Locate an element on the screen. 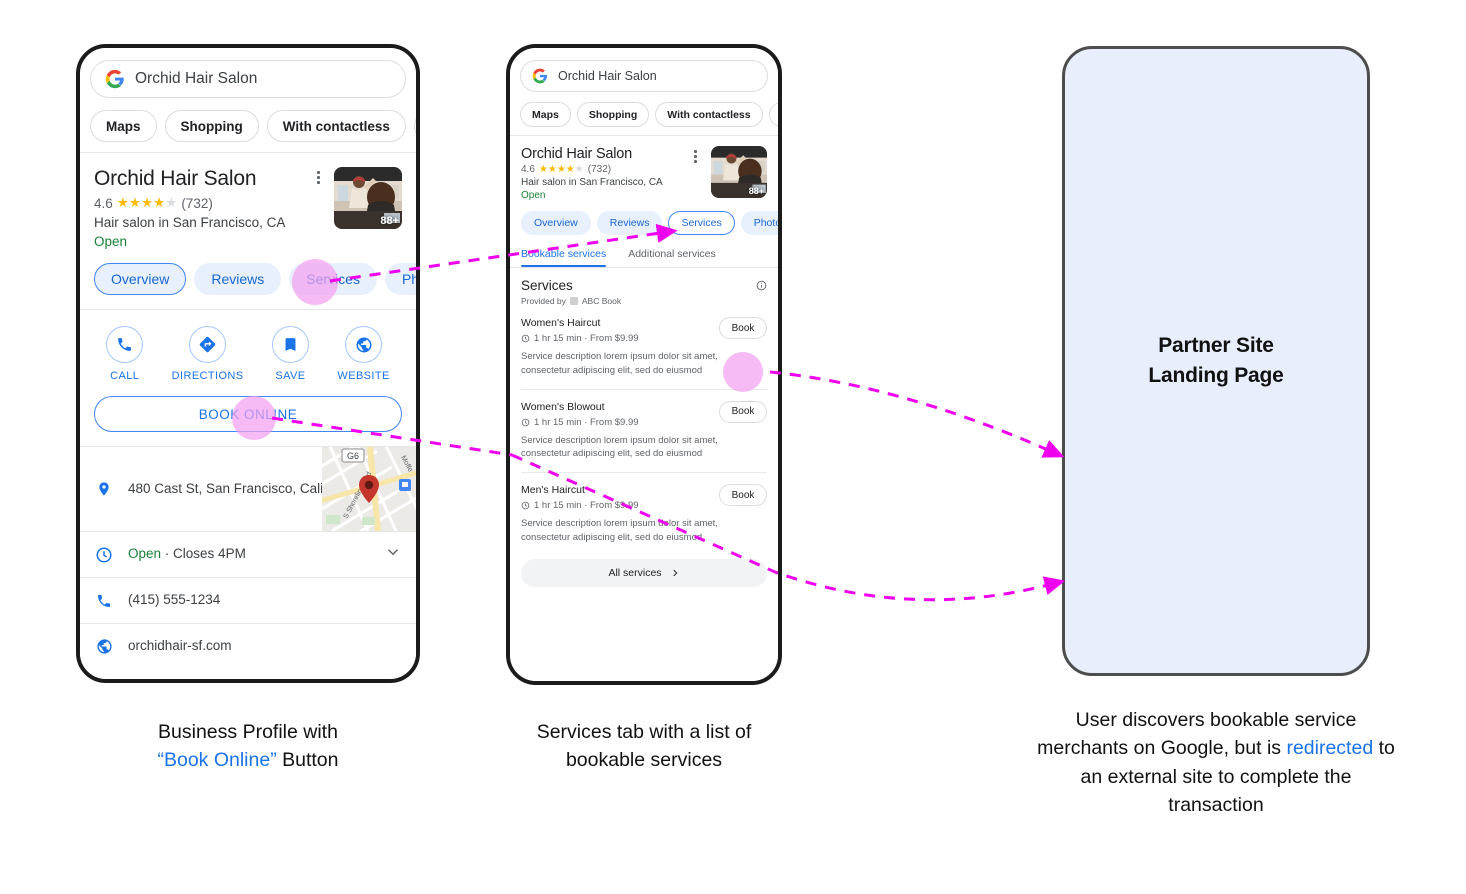  action-label: WEBSITE is located at coordinates (363, 376).